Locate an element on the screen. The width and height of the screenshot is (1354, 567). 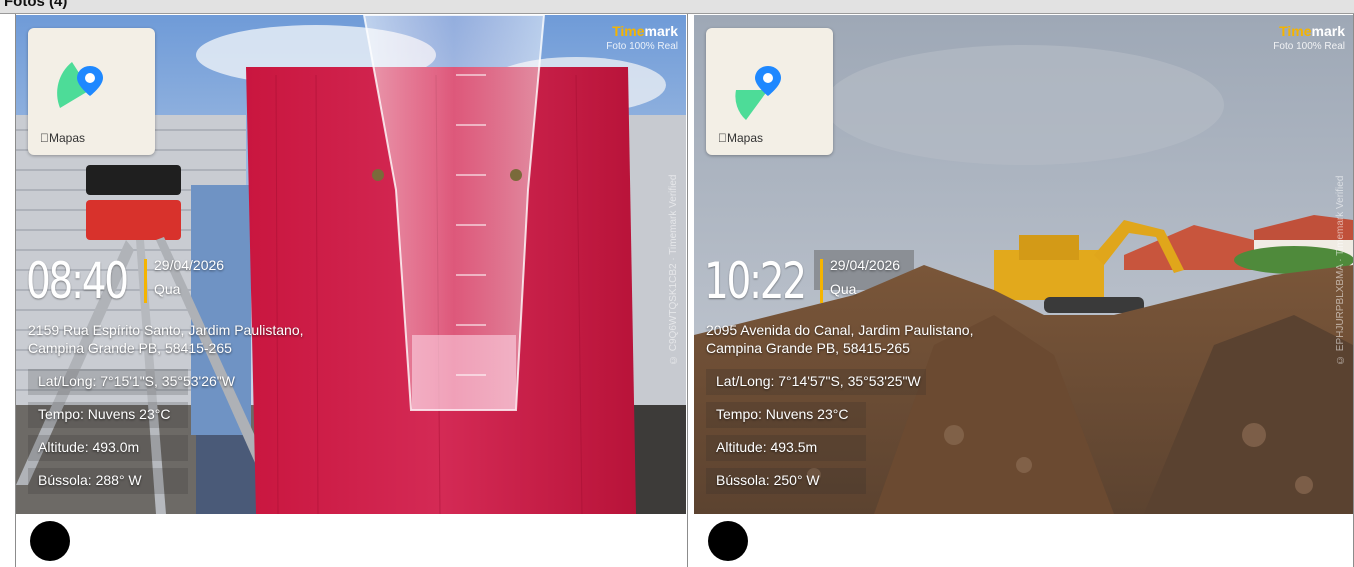
latlong-text: Lat/Long: 7°15'1"S, 35°53'26"W is located at coordinates (136, 381).